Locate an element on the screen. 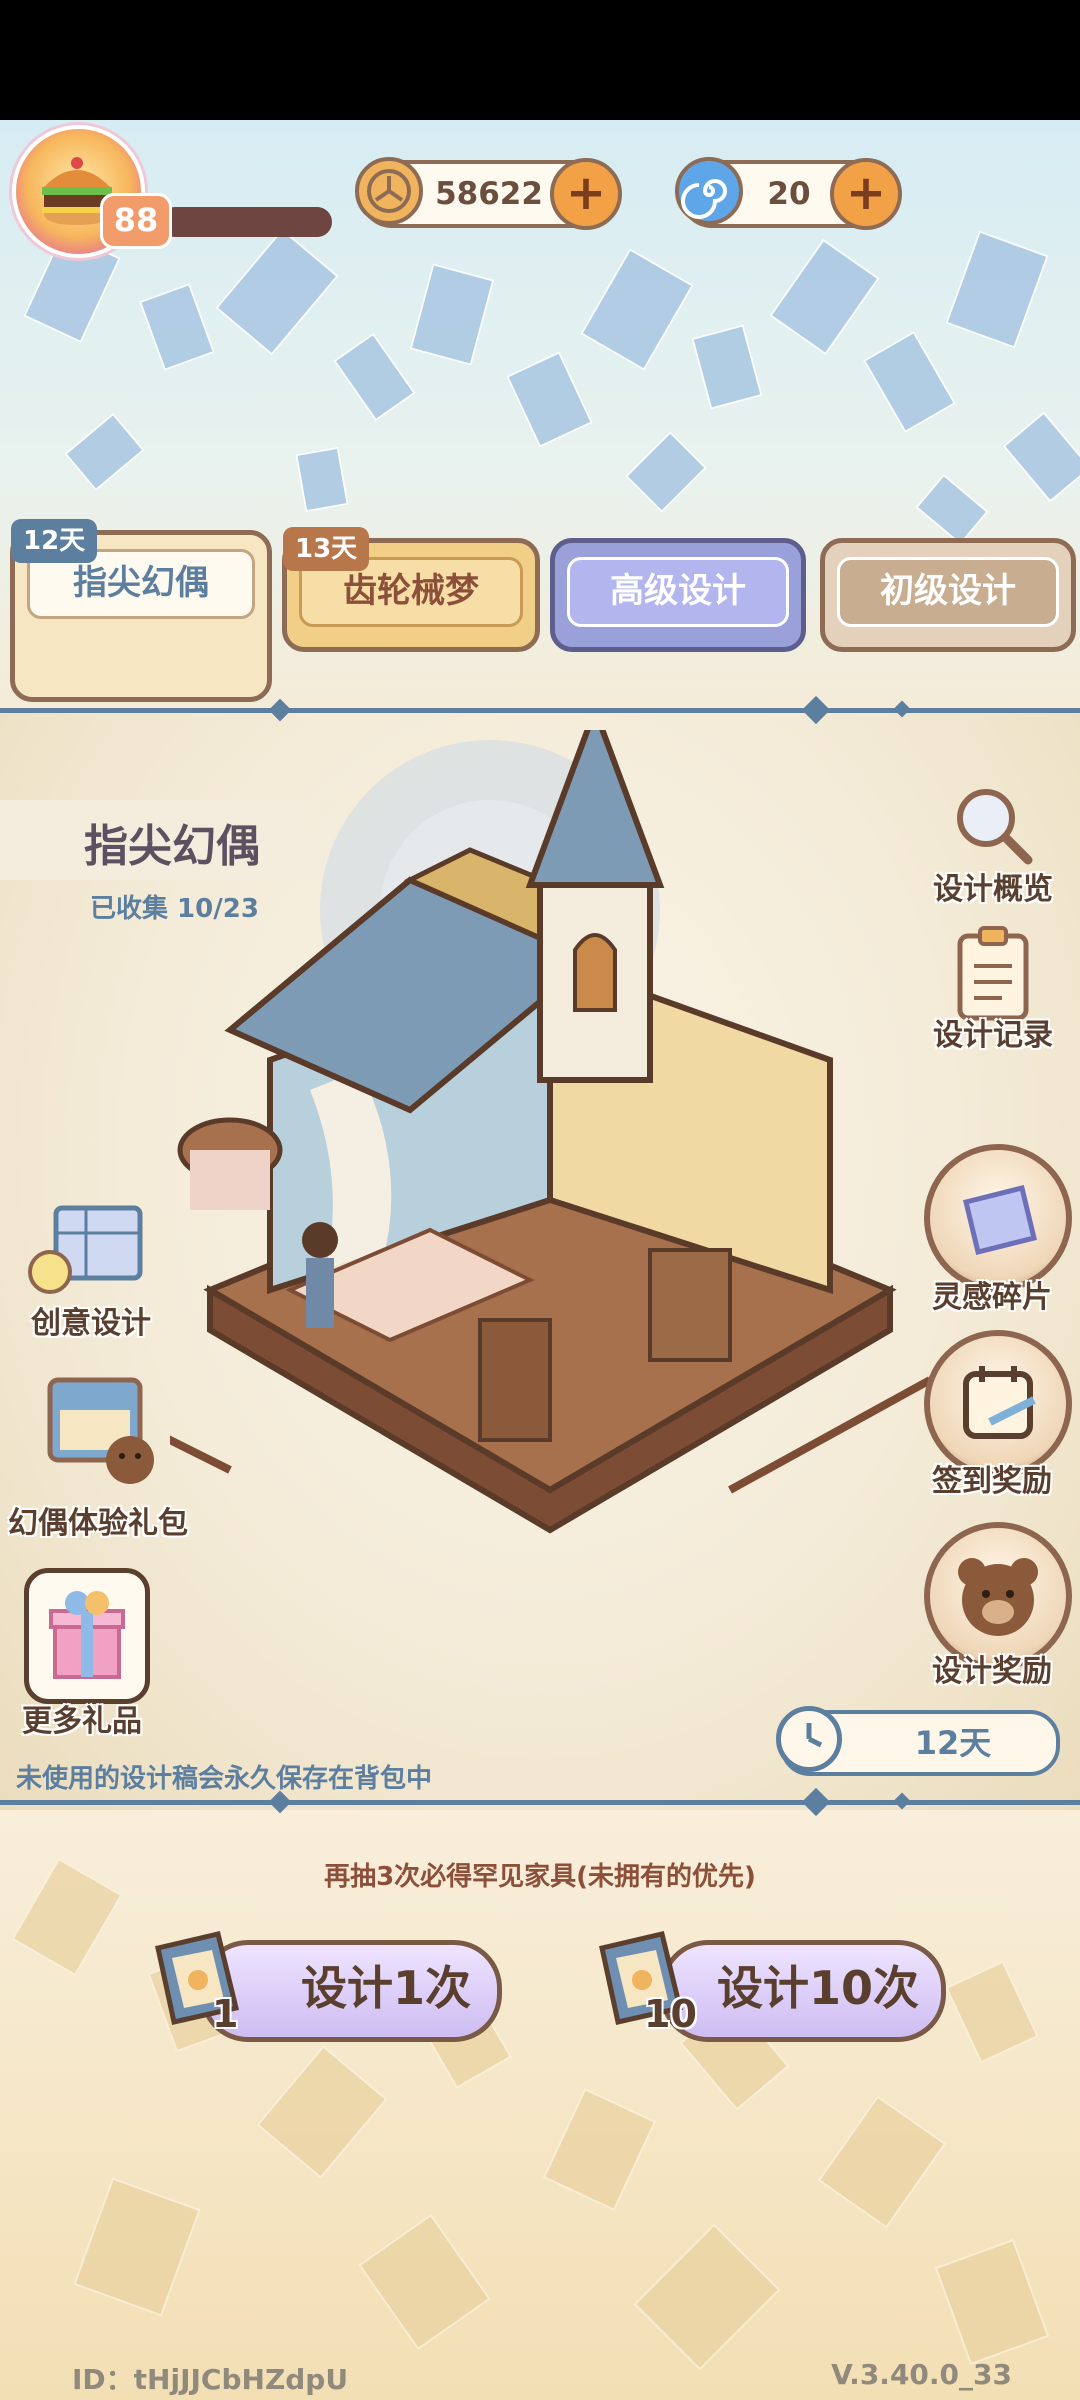  coin-counter: 58622 + is located at coordinates (488, 193).